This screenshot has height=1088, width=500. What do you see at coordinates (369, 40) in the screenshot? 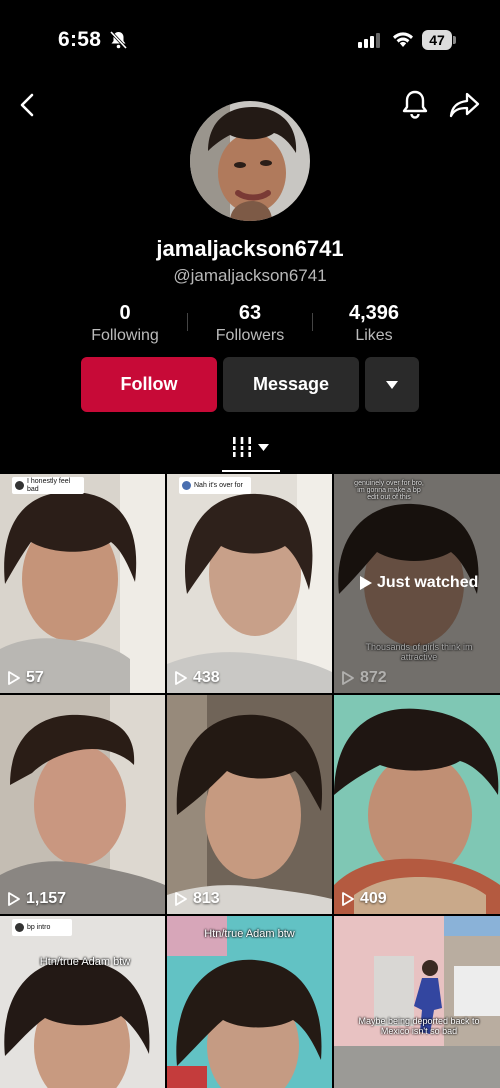
I see `cellular-signal-icon` at bounding box center [369, 40].